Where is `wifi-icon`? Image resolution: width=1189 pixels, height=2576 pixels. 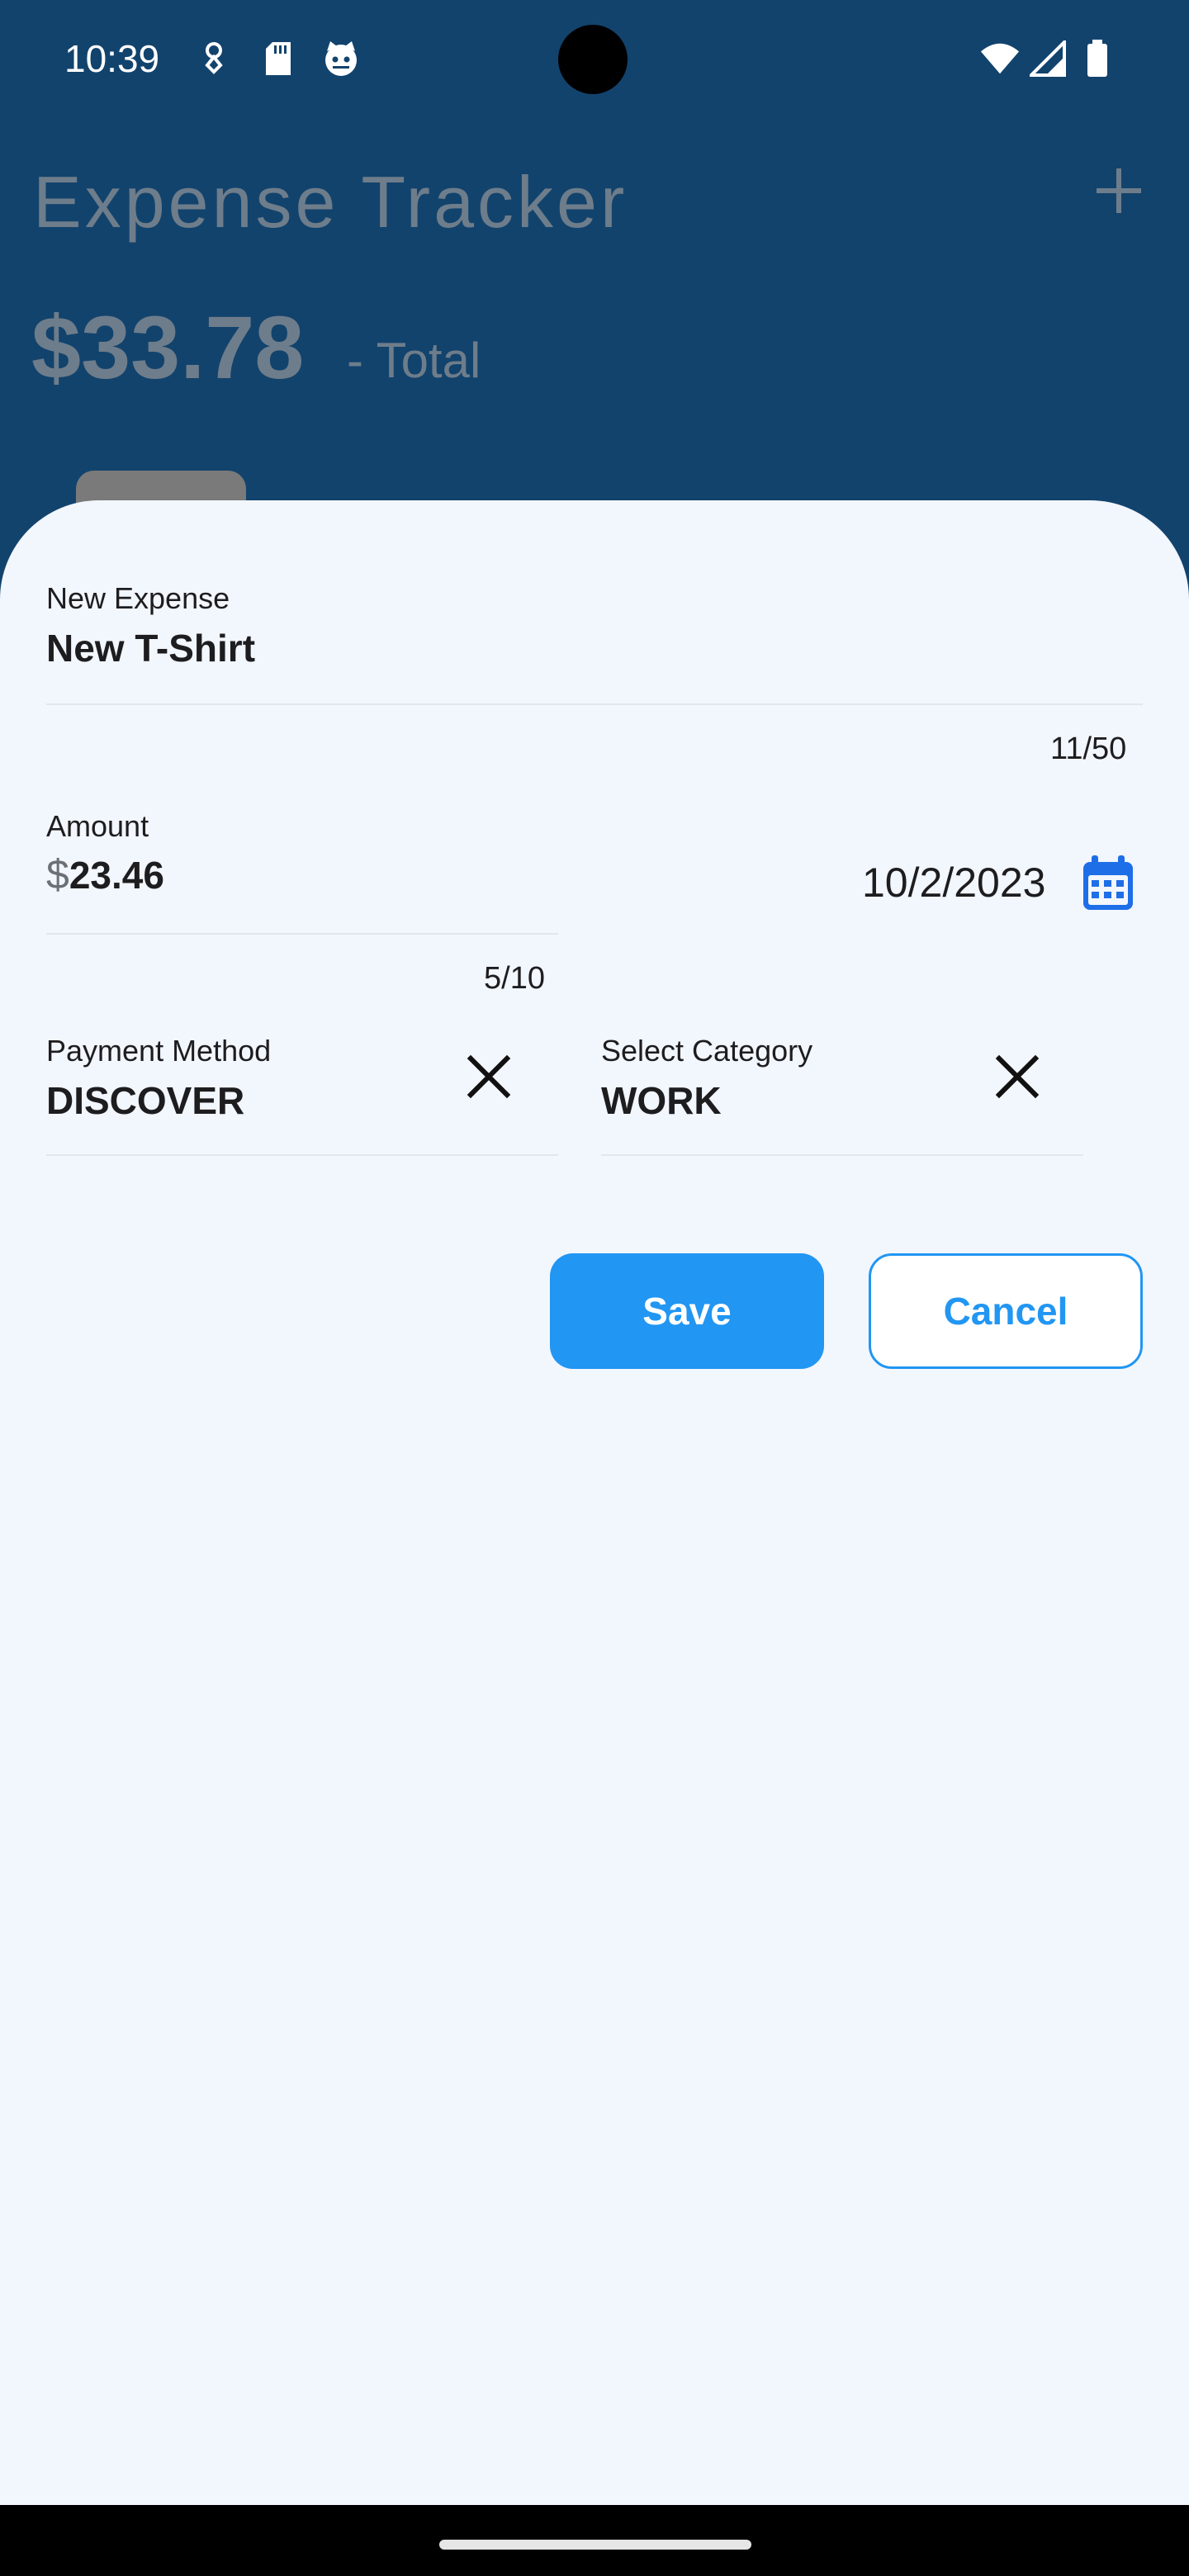
wifi-icon is located at coordinates (1000, 58).